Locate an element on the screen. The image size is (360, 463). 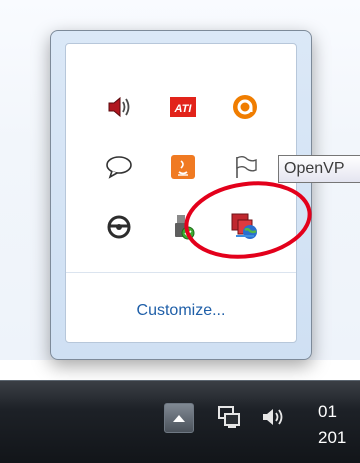
steering-wheel-icon is located at coordinates (119, 227).